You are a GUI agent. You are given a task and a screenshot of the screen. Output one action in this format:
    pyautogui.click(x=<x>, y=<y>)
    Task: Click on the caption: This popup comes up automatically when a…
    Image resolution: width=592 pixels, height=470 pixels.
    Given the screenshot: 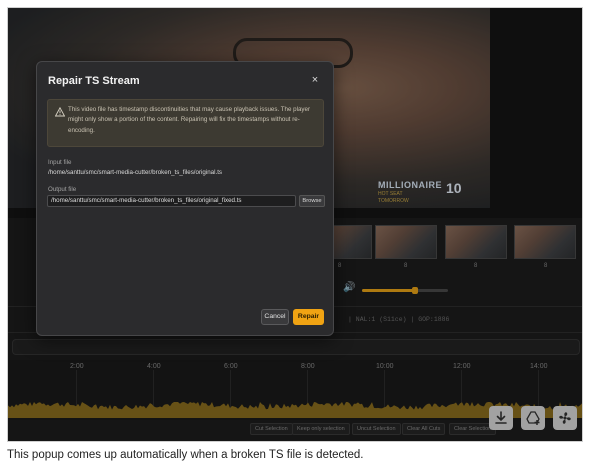 What is the action you would take?
    pyautogui.click(x=185, y=455)
    